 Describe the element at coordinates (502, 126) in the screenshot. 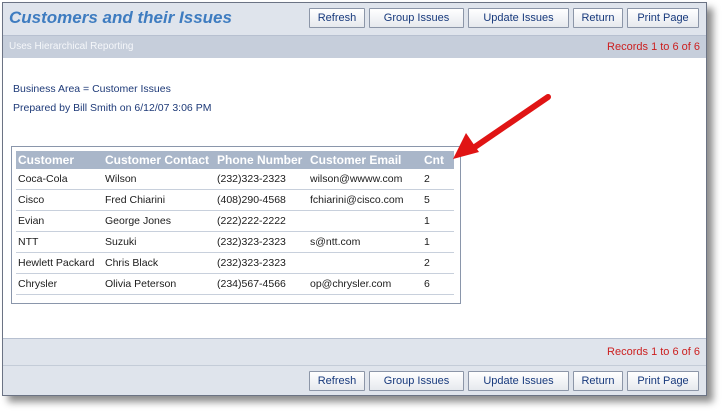

I see `red-arrow-icon` at that location.